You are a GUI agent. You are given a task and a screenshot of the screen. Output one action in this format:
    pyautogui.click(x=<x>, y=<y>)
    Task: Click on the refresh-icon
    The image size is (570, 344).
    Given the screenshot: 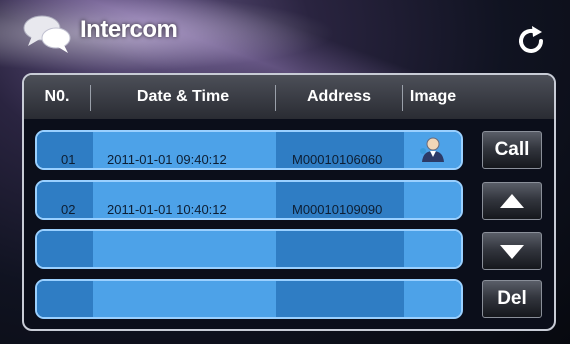 What is the action you would take?
    pyautogui.click(x=531, y=41)
    